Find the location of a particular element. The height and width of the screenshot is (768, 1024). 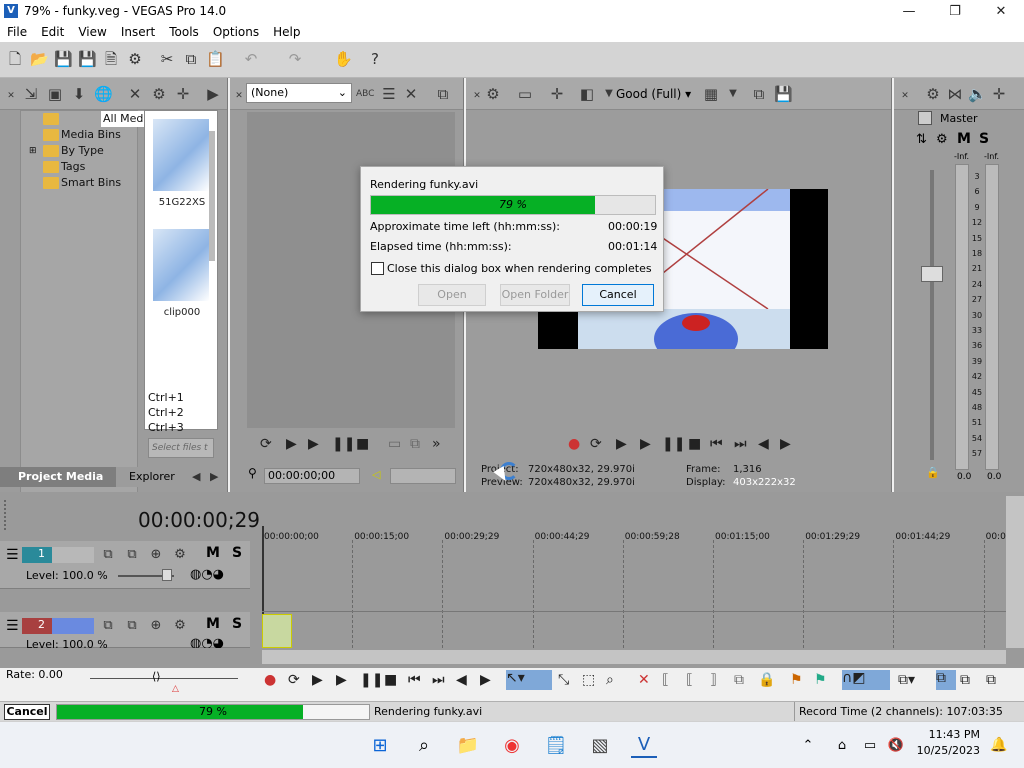

remove-media-icon: ✕ is located at coordinates (135, 94).